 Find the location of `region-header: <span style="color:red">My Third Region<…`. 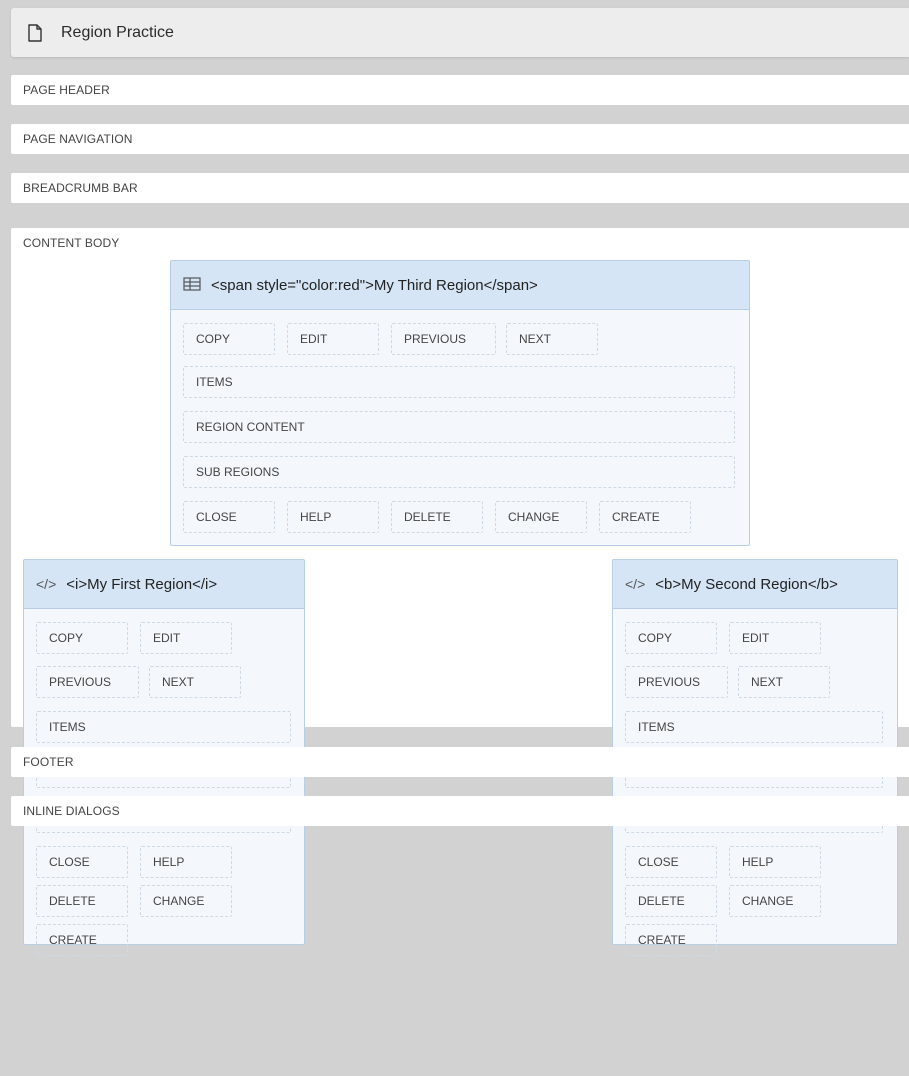

region-header: <span style="color:red">My Third Region<… is located at coordinates (460, 285).